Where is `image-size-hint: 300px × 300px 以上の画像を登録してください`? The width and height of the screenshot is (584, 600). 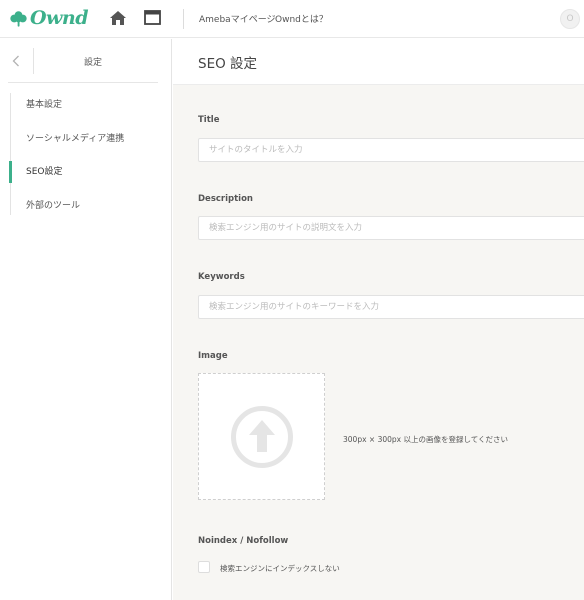
image-size-hint: 300px × 300px 以上の画像を登録してください is located at coordinates (426, 439).